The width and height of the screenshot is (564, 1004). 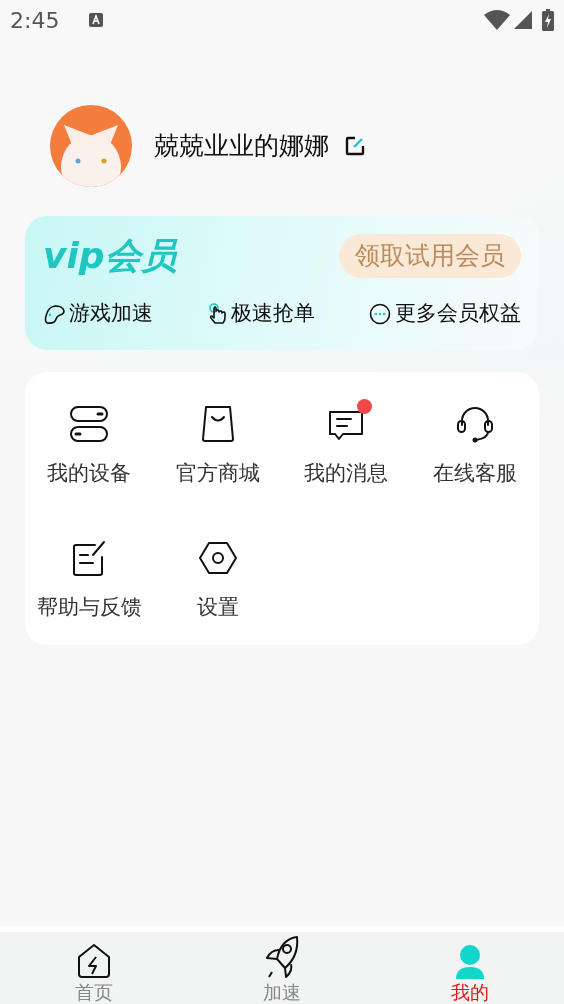 What do you see at coordinates (89, 424) in the screenshot?
I see `toggle-icon` at bounding box center [89, 424].